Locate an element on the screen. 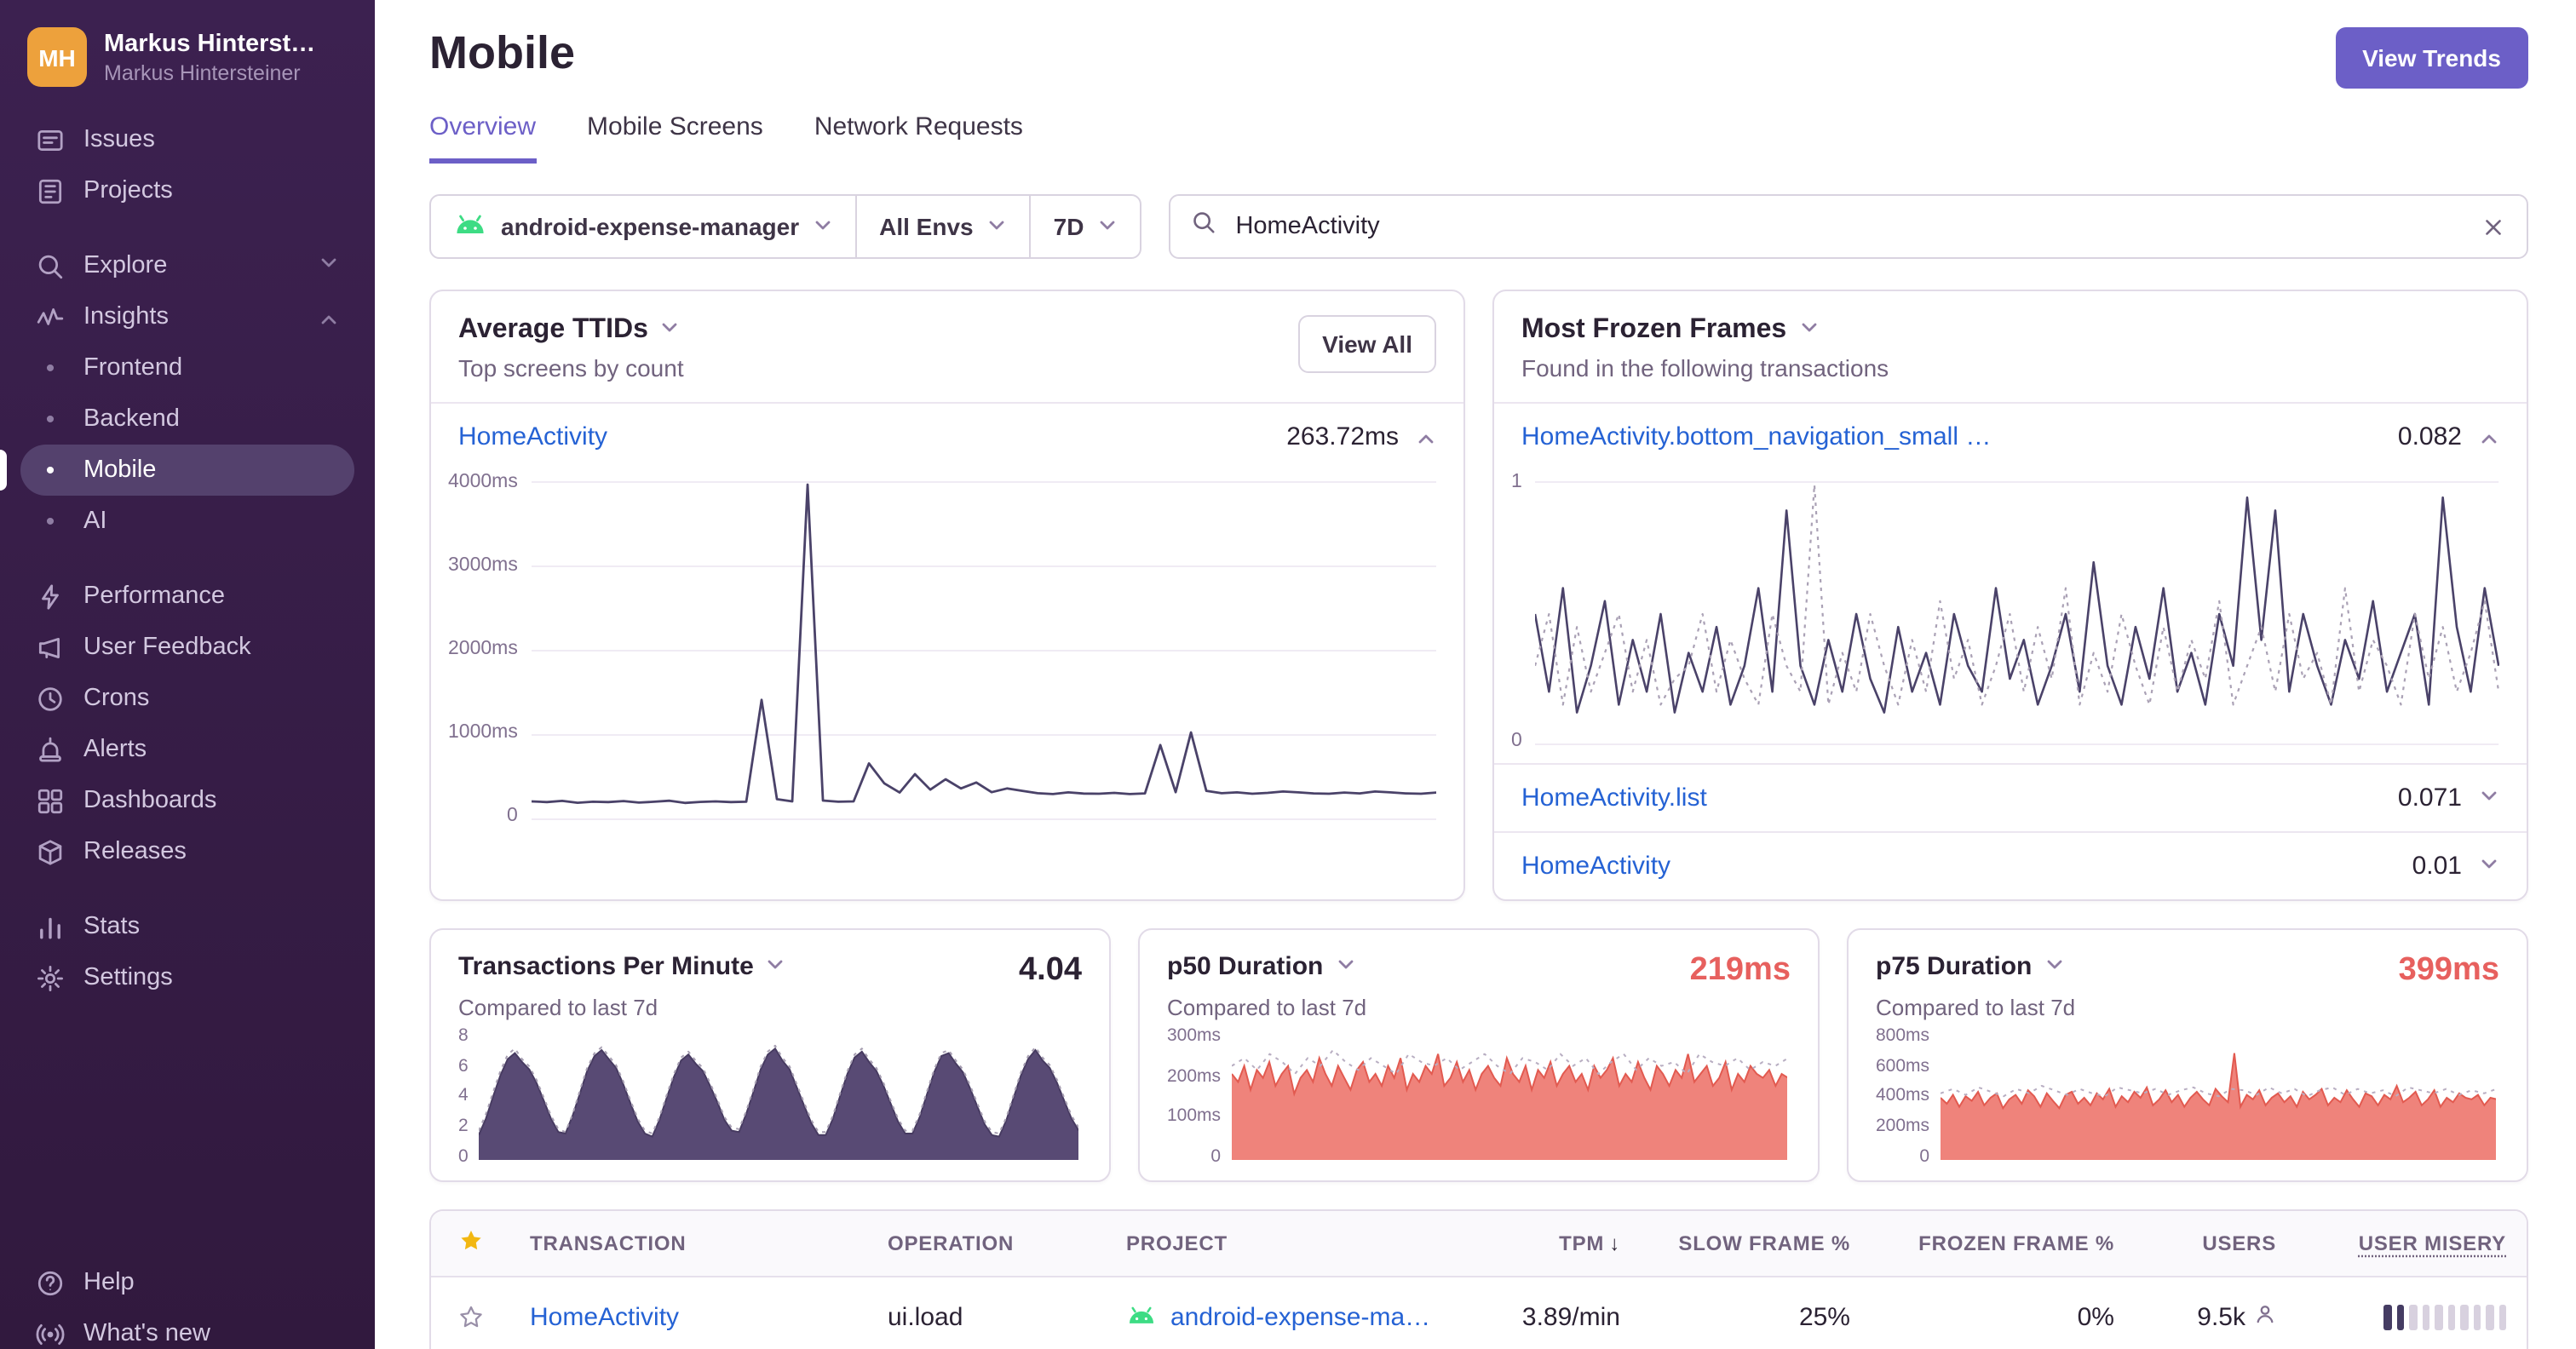 The width and height of the screenshot is (2576, 1349). sidebar-item-explore: Explore is located at coordinates (187, 265).